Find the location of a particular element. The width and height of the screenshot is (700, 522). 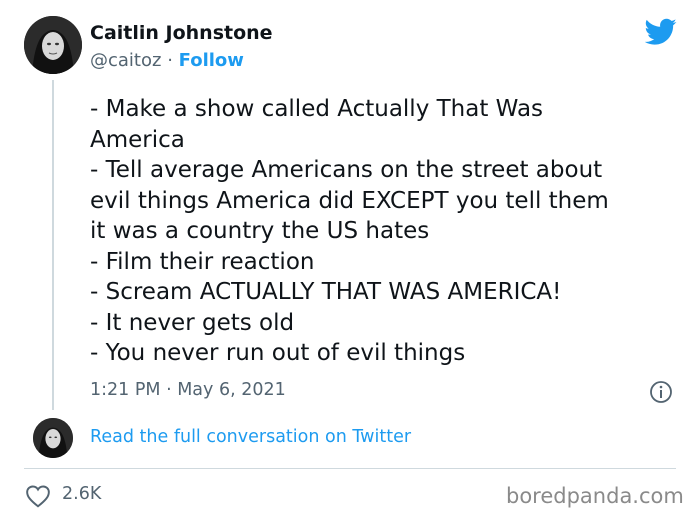

author-handle: @caitoz is located at coordinates (125, 60).